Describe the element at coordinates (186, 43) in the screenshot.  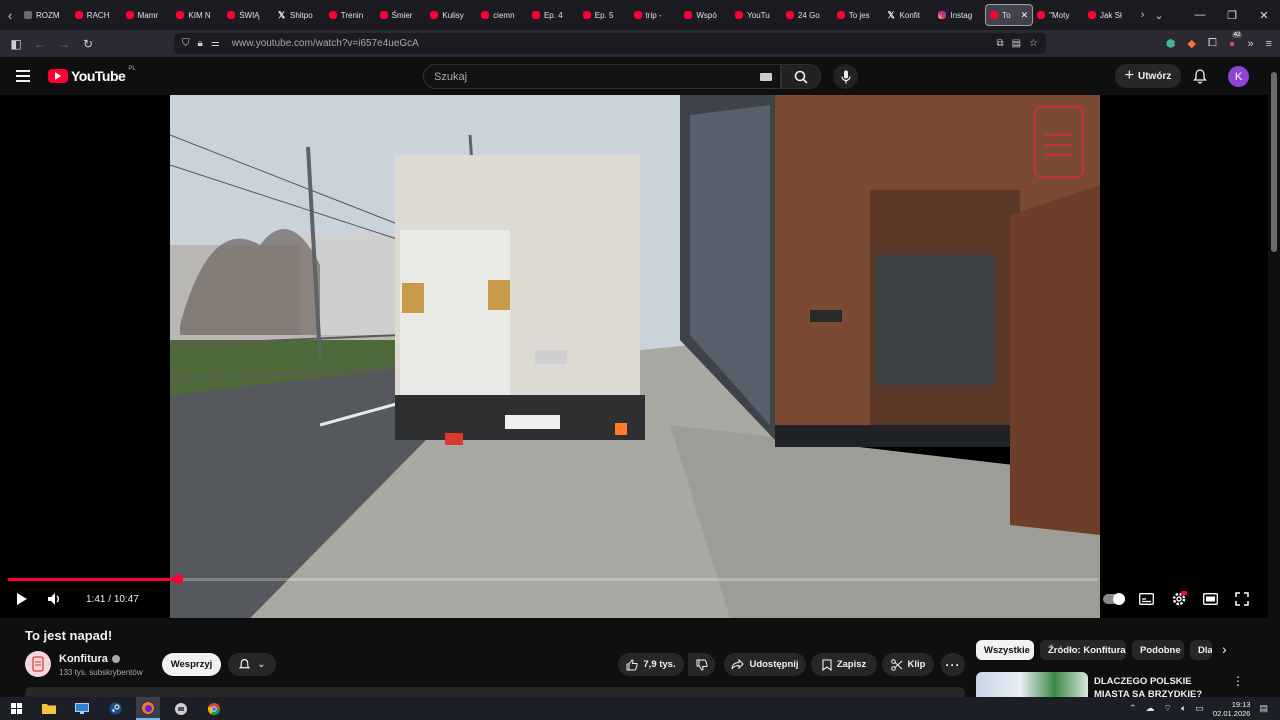
I see `tracking-protection-icon: ⛉` at that location.